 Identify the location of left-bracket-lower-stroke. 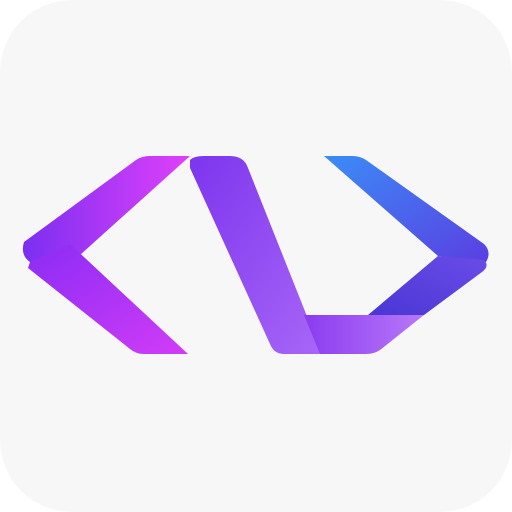
(108, 299).